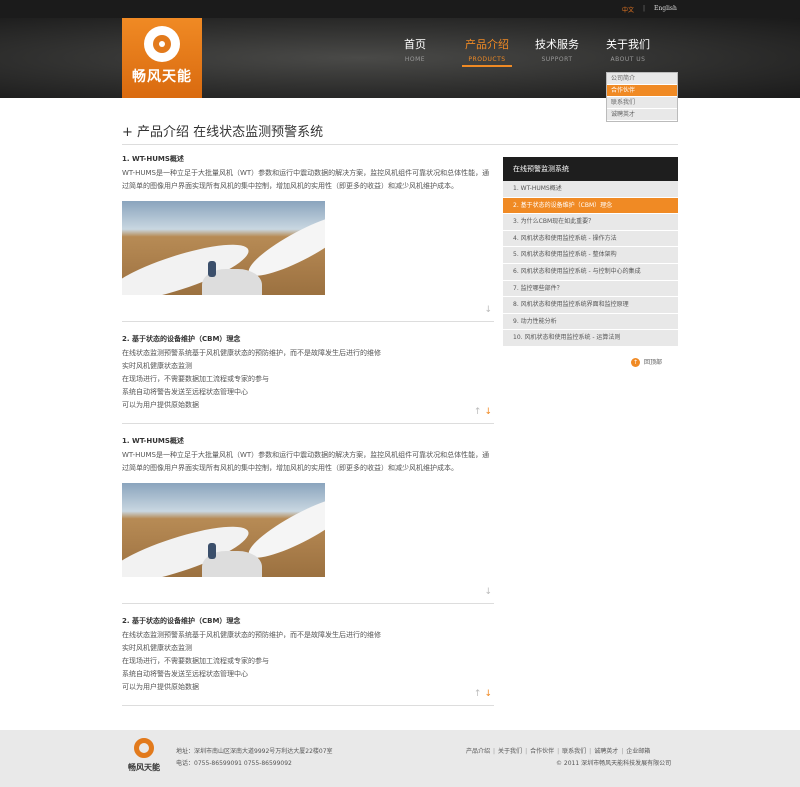 The image size is (800, 787). I want to click on back-to-top-label: 回顶部, so click(653, 362).